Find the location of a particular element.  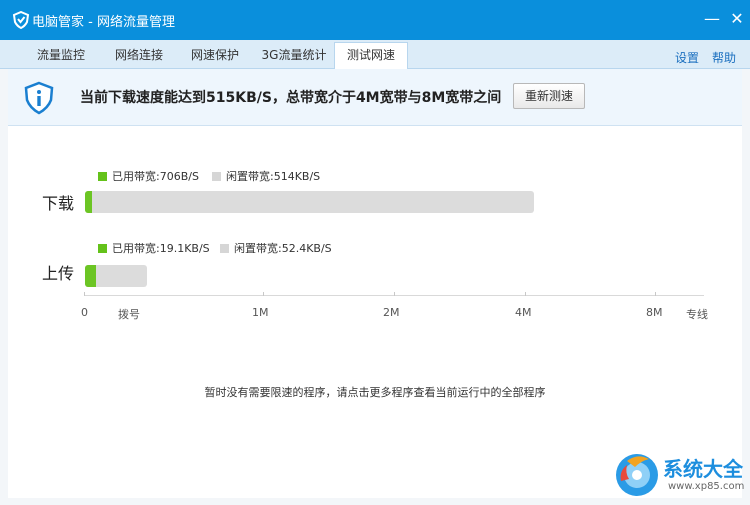

minimize-button: — is located at coordinates (712, 19).